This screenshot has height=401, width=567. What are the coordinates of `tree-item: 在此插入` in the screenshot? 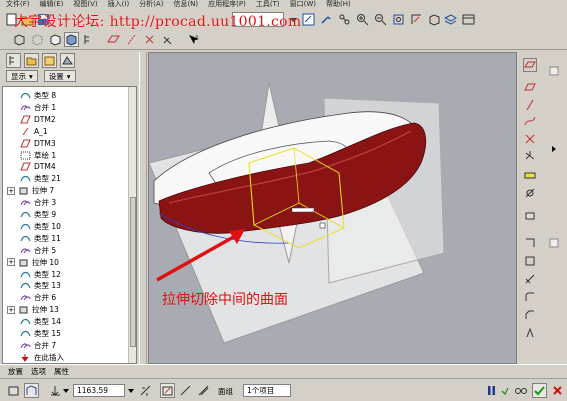 It's located at (41, 357).